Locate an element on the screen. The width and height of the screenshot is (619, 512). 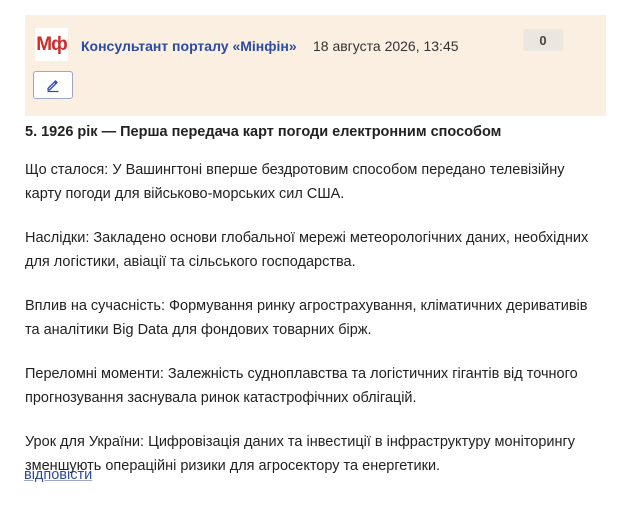
minfin-logo: Мф is located at coordinates (51, 44).